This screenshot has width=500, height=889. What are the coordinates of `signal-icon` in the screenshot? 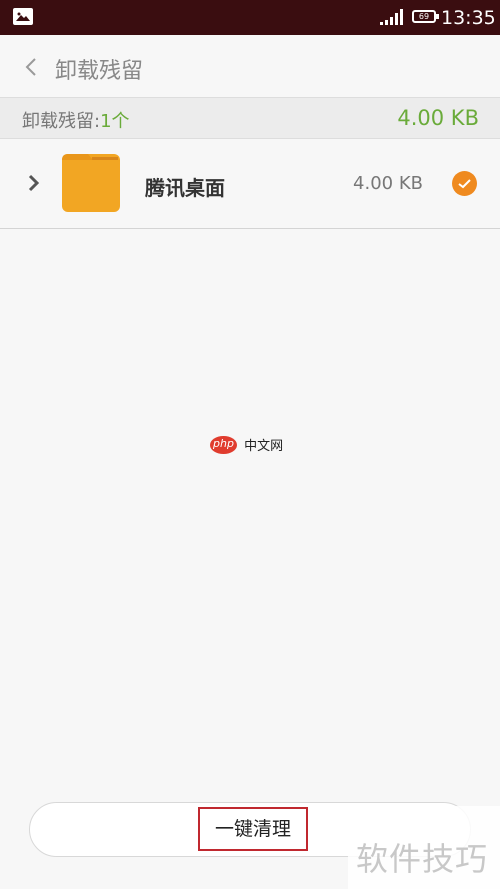 It's located at (391, 17).